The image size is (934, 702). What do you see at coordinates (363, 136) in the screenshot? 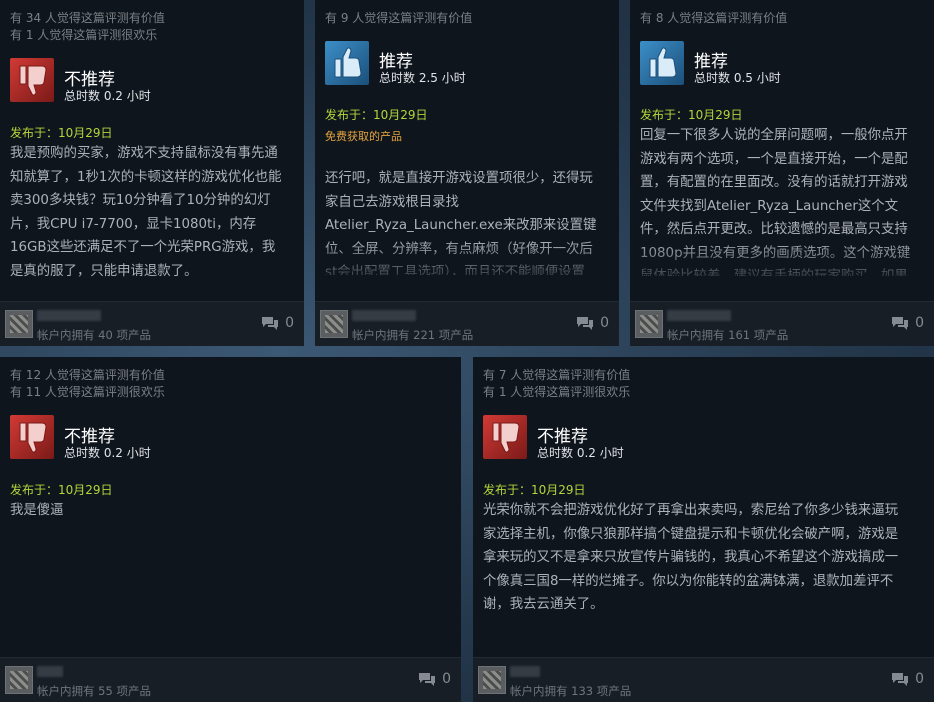
I see `product-type-label: 免费获取的产品` at bounding box center [363, 136].